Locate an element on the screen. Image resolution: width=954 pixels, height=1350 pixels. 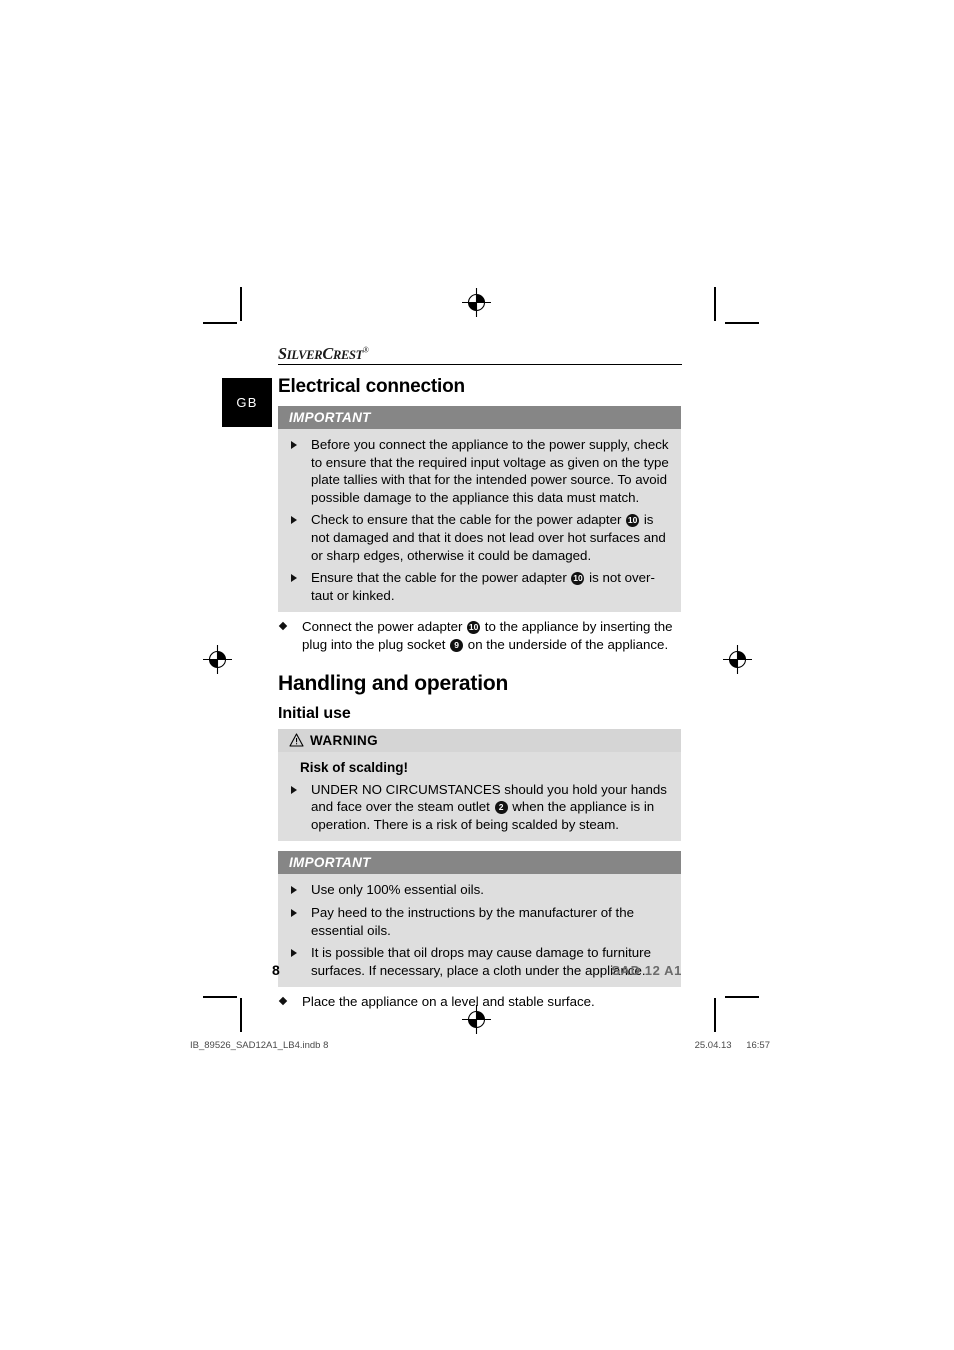
crop-mark-bottom-right-horizontal is located at coordinates (742, 997).